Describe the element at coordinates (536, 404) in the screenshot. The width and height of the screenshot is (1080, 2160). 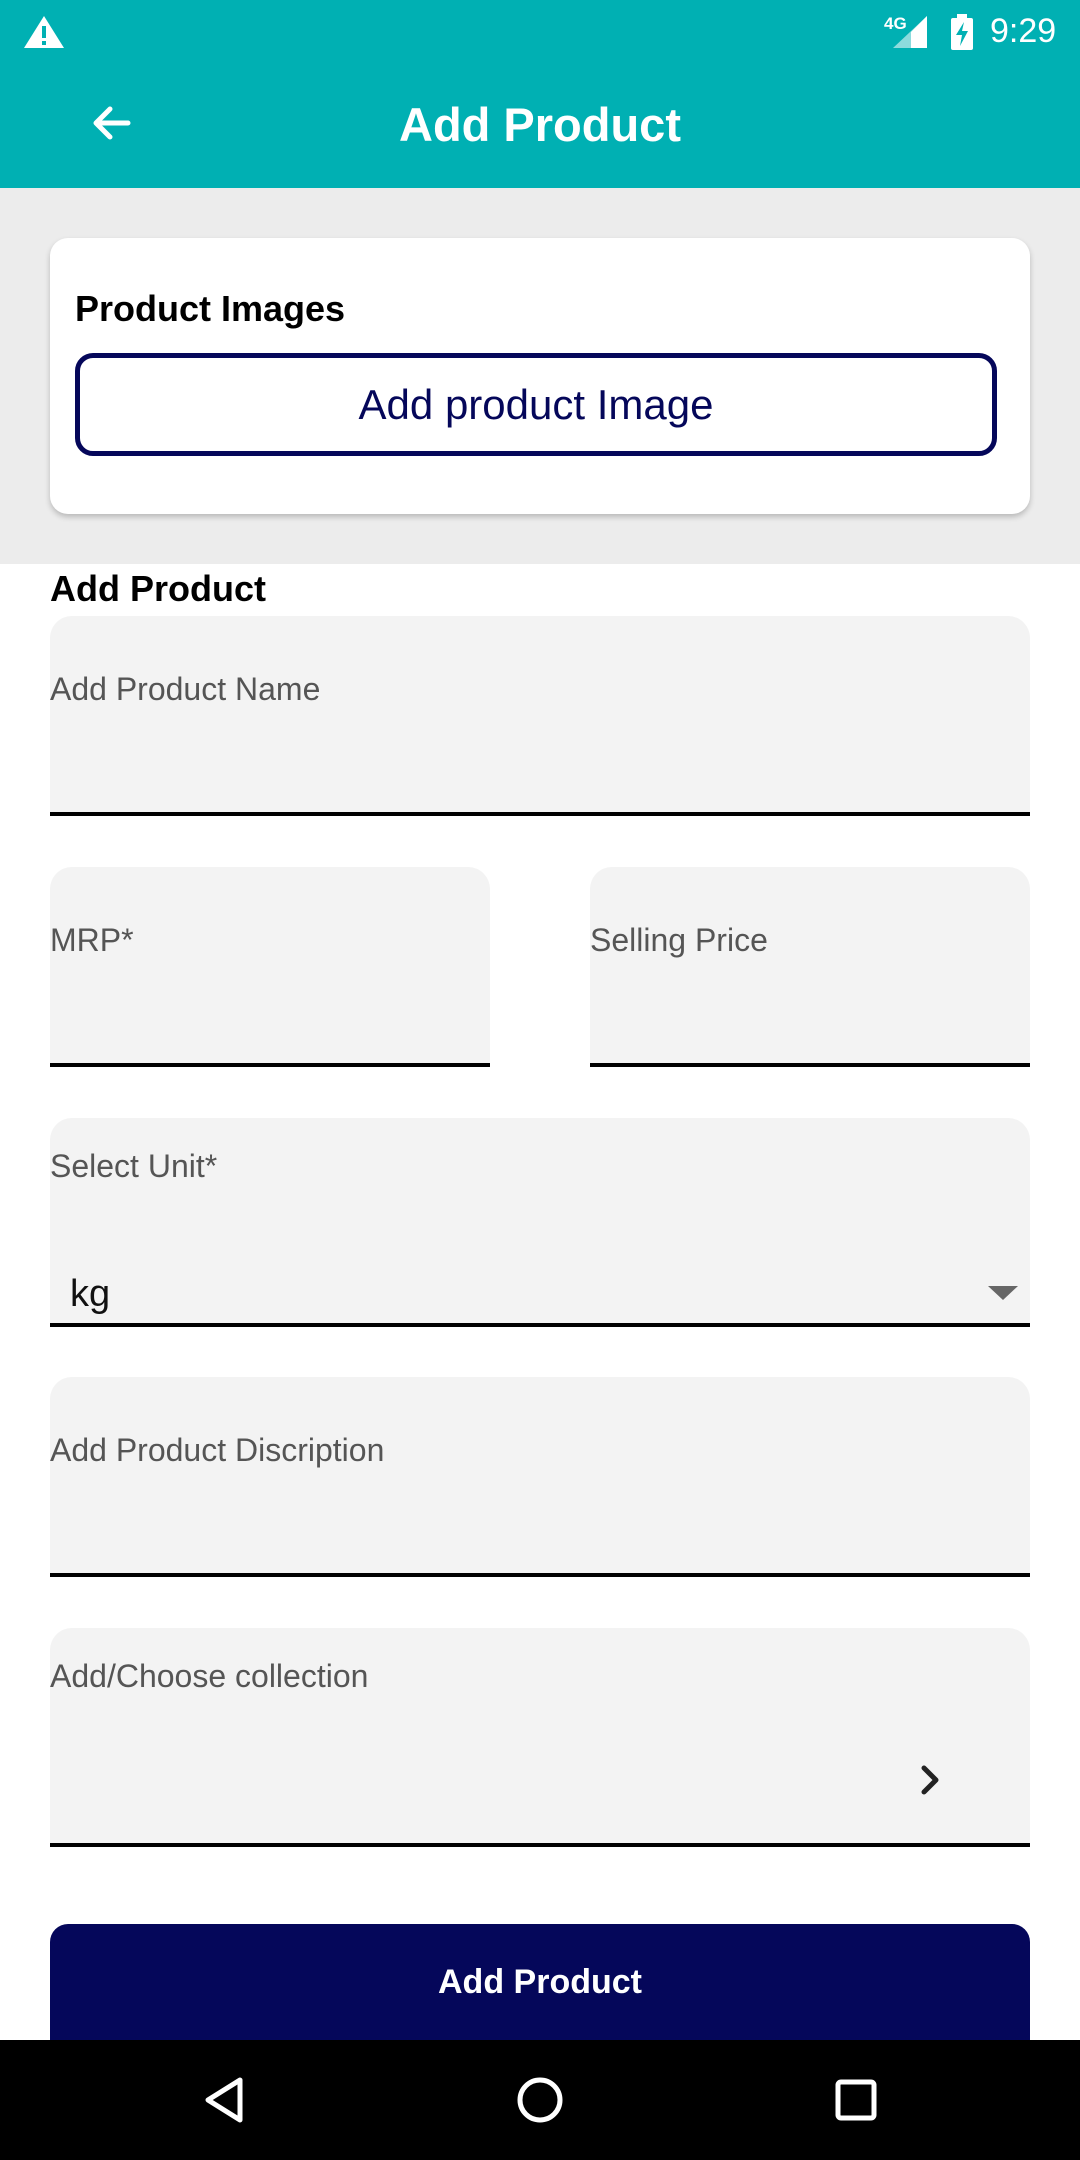
I see `add-product-image-button: Add product Image` at that location.